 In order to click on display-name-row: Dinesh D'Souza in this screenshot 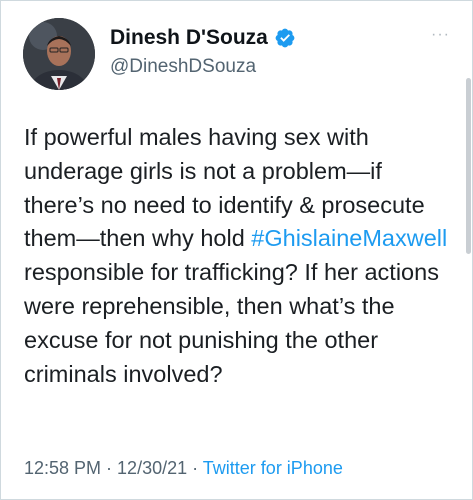, I will do `click(203, 38)`.